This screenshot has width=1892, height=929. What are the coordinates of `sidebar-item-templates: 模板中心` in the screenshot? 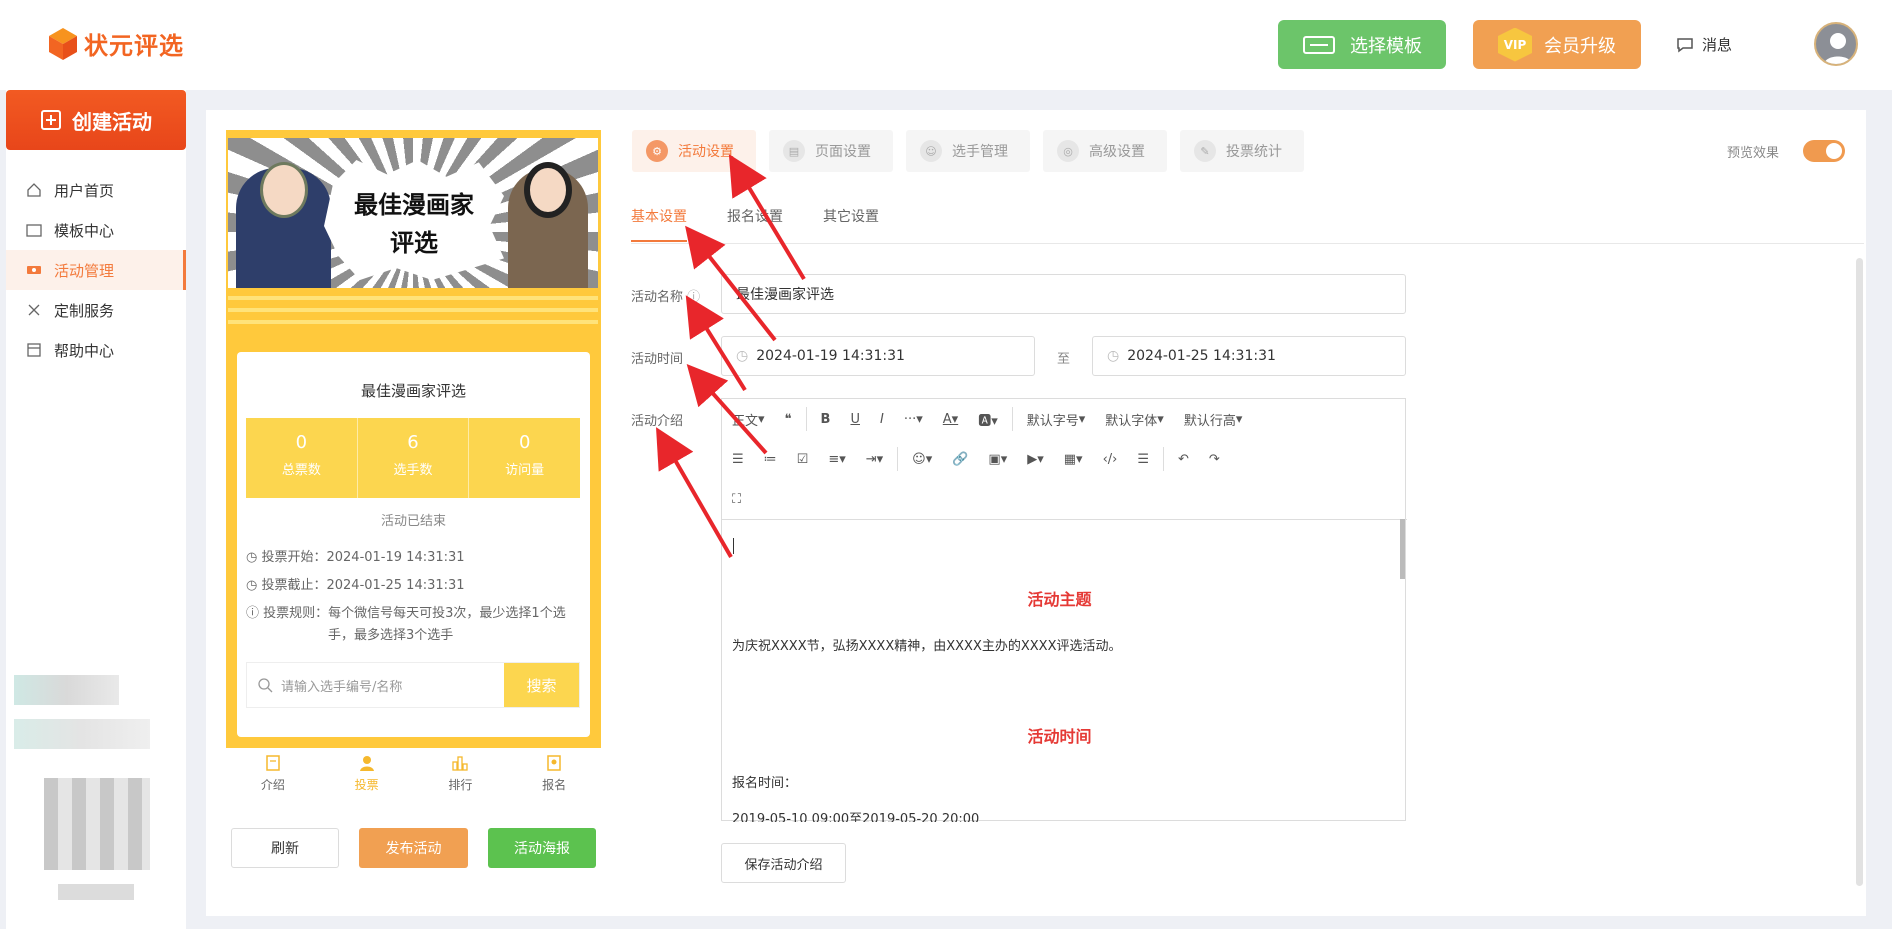 It's located at (96, 230).